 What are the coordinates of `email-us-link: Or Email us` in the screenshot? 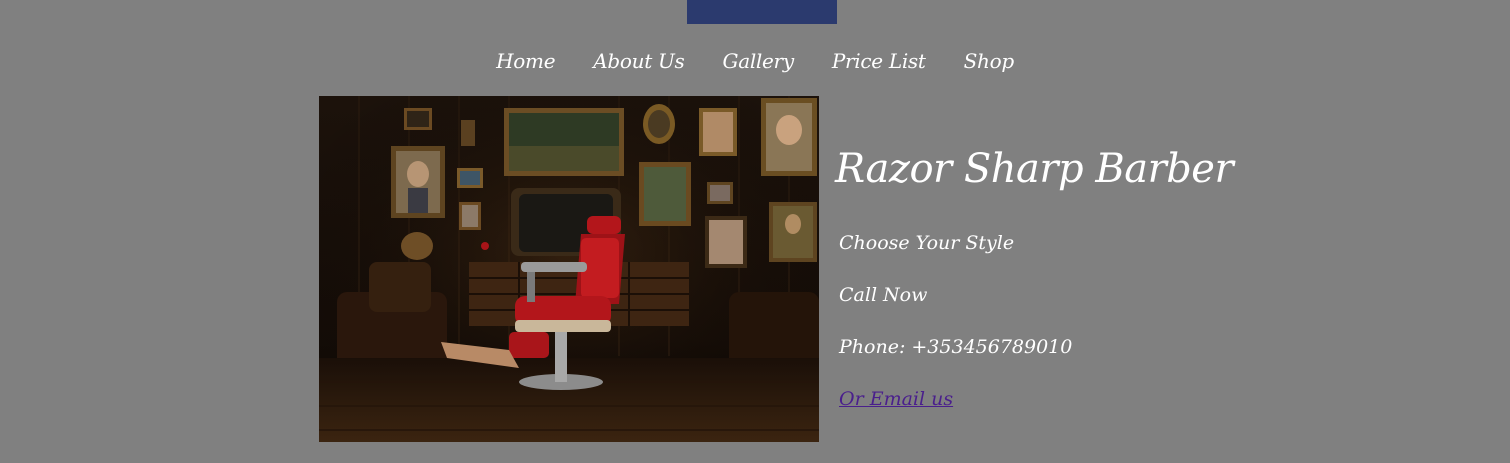 It's located at (896, 399).